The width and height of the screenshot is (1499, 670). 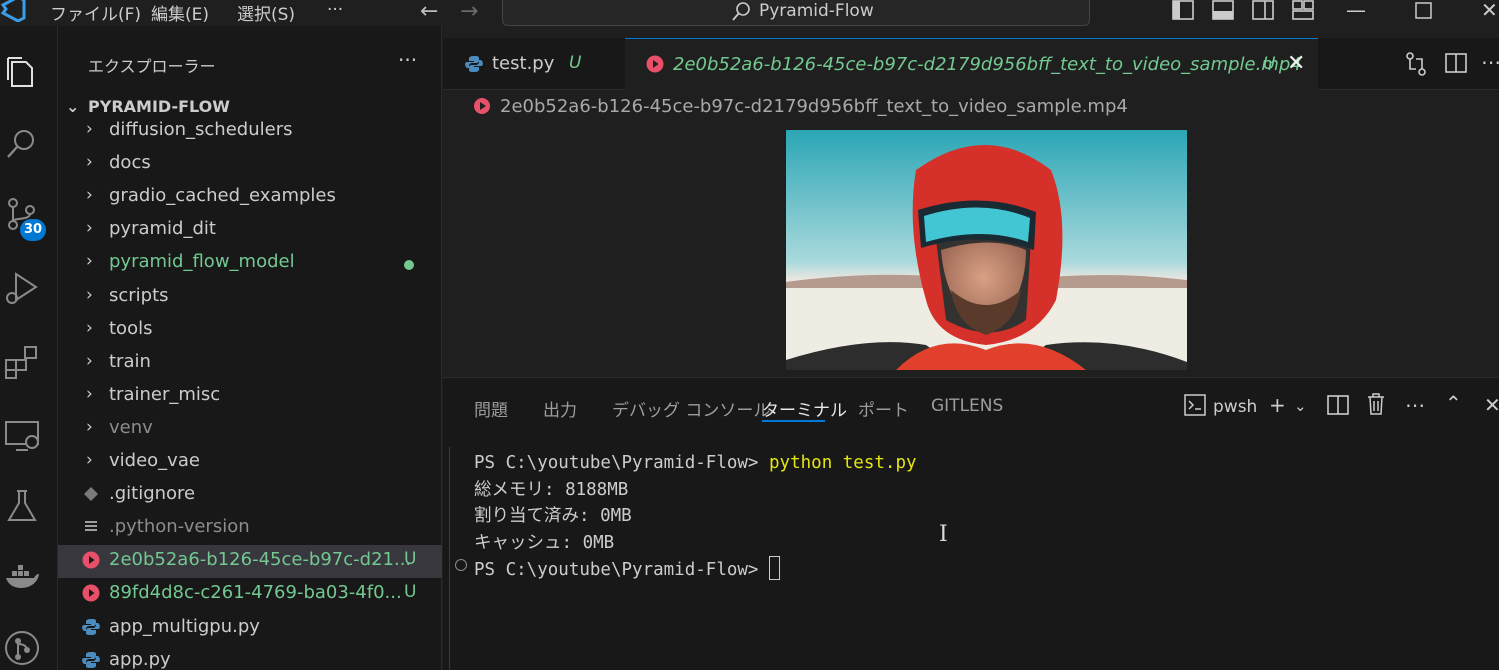 What do you see at coordinates (162, 229) in the screenshot?
I see `tree-item-label: pyramid_dit` at bounding box center [162, 229].